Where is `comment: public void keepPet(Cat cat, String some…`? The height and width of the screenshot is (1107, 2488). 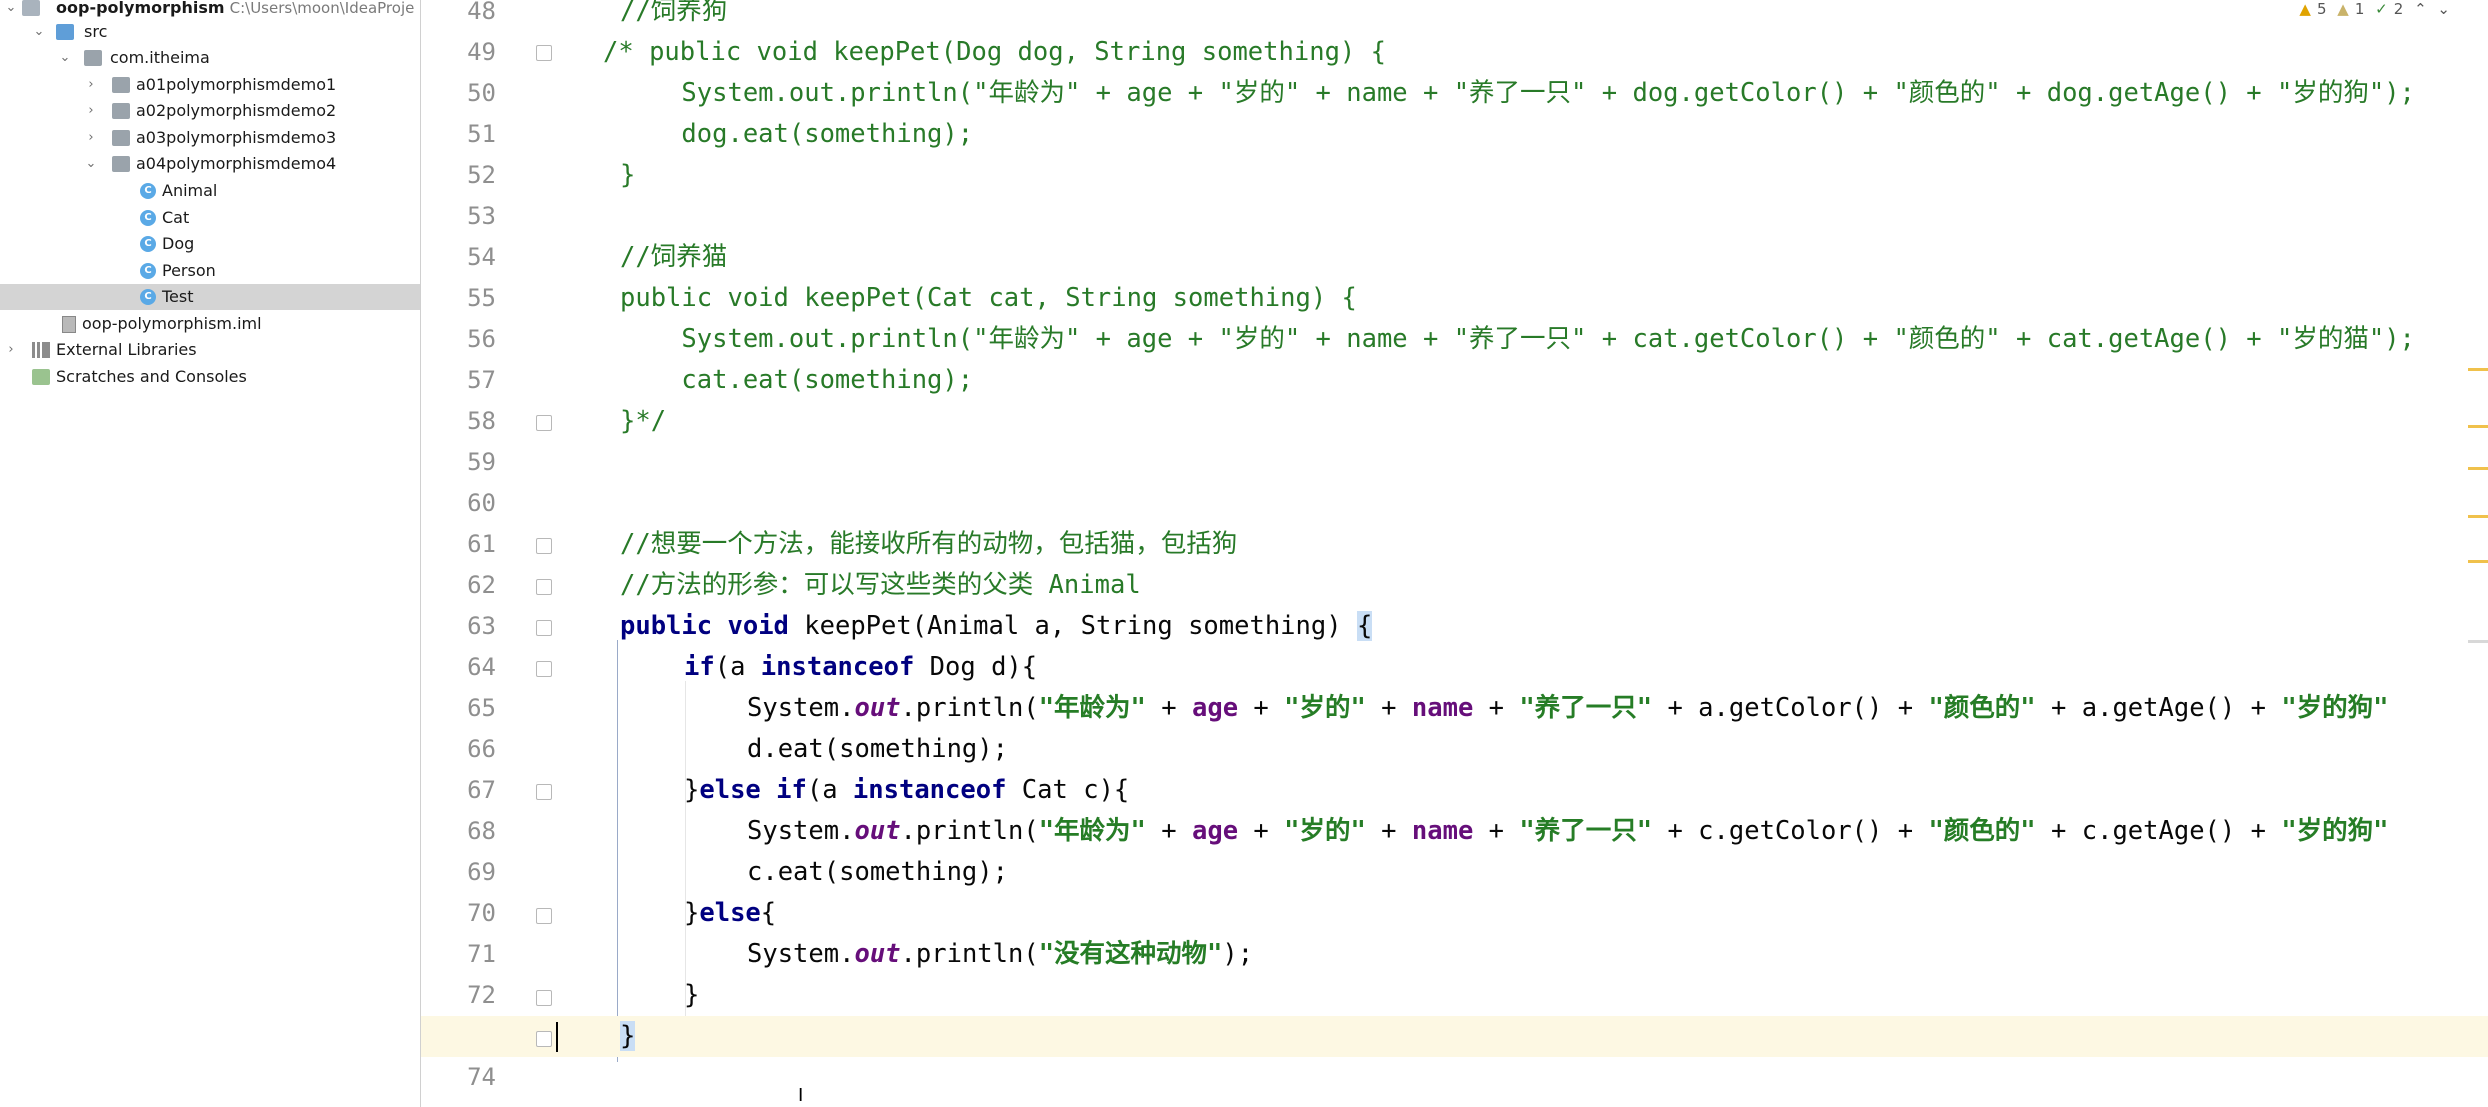 comment: public void keepPet(Cat cat, String some… is located at coordinates (988, 298).